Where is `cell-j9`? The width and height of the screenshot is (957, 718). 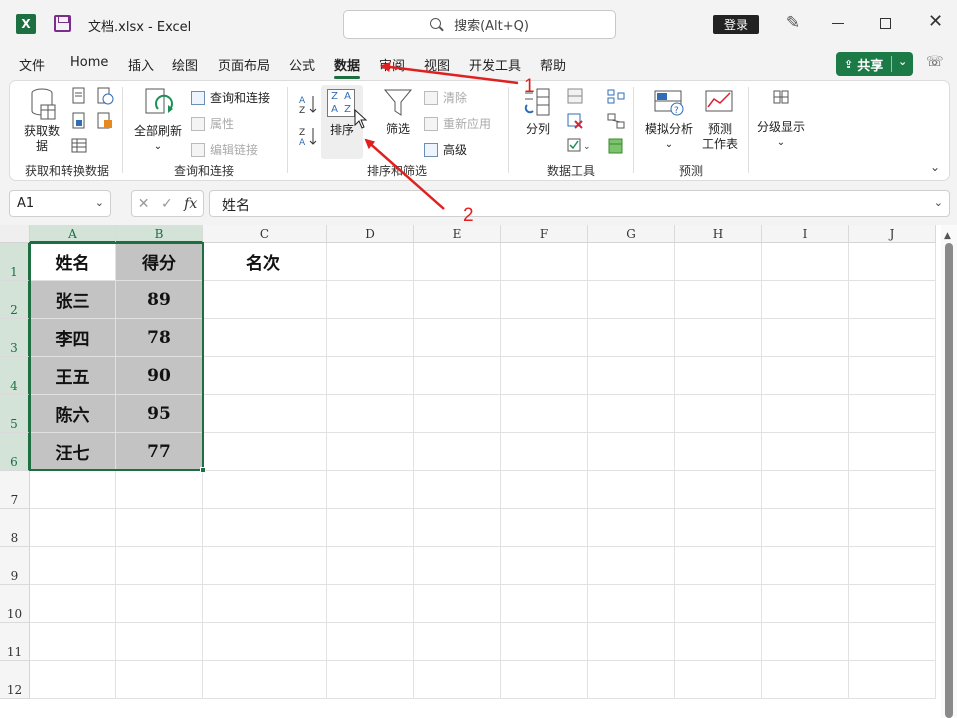 cell-j9 is located at coordinates (892, 566).